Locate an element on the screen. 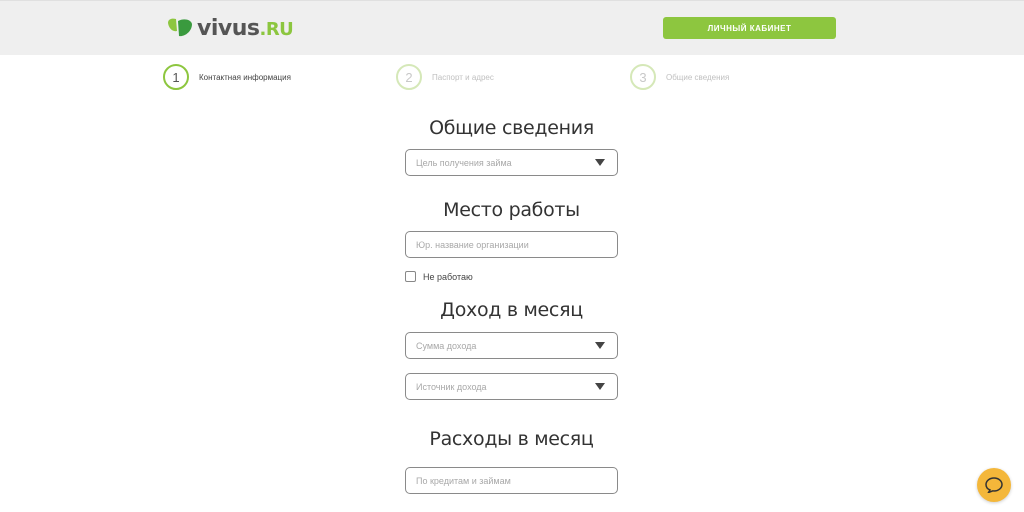  step-3: 3 Общие сведения is located at coordinates (679, 77).